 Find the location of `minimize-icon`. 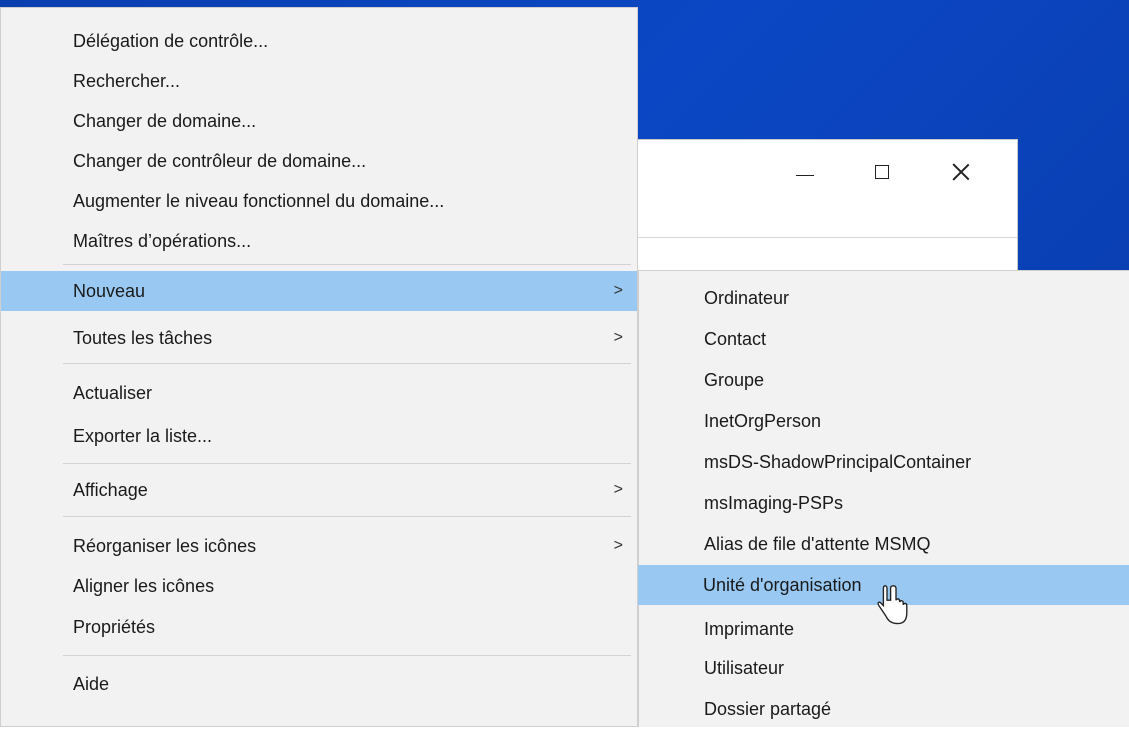

minimize-icon is located at coordinates (805, 175).